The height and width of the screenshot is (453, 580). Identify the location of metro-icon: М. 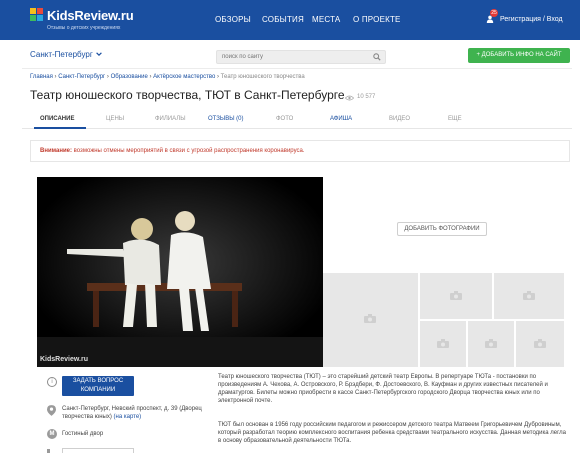
(52, 434).